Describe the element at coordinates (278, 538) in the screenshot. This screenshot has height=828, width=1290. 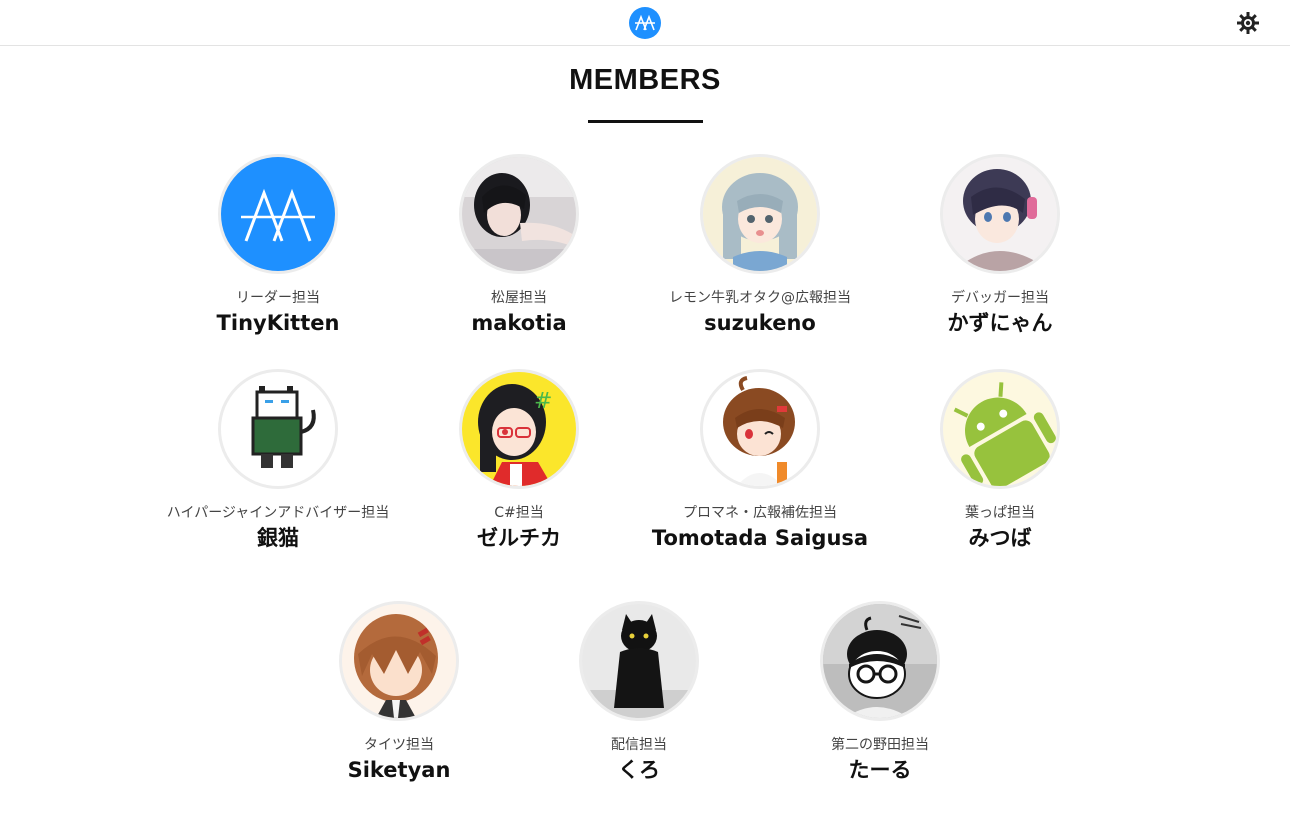
I see `member-name: 銀猫` at that location.